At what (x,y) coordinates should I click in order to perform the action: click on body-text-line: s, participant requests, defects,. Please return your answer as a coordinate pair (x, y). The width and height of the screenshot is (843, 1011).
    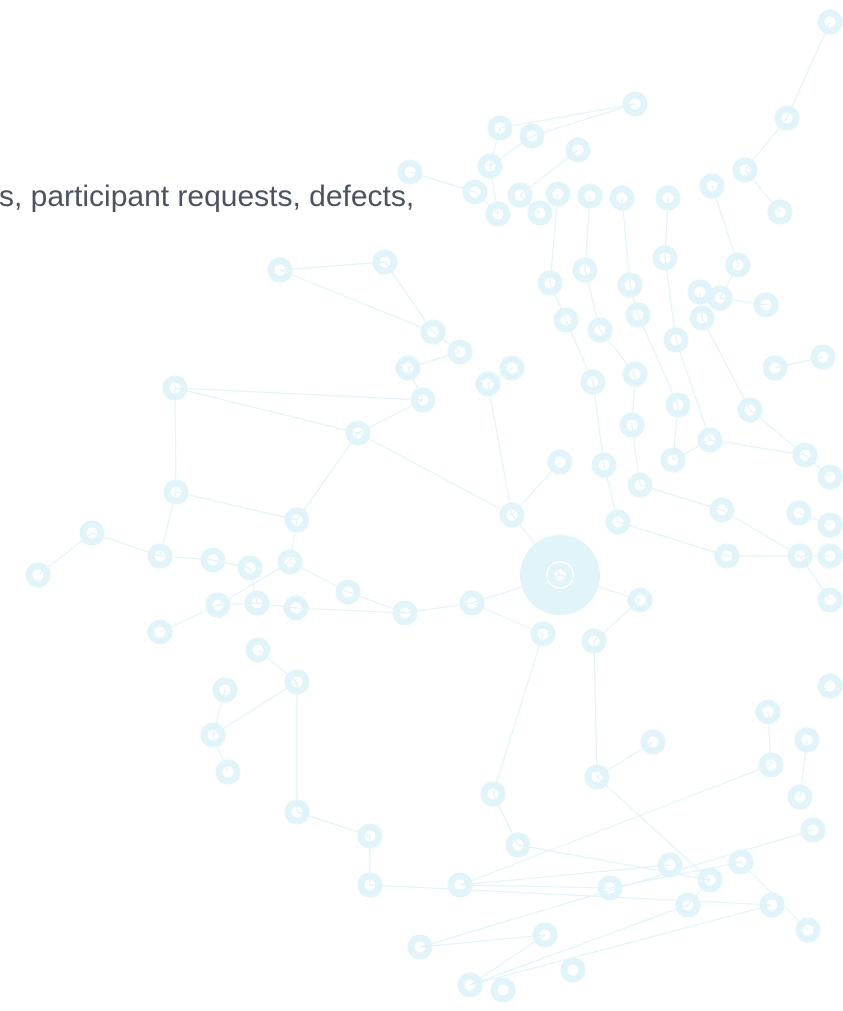
    Looking at the image, I should click on (207, 196).